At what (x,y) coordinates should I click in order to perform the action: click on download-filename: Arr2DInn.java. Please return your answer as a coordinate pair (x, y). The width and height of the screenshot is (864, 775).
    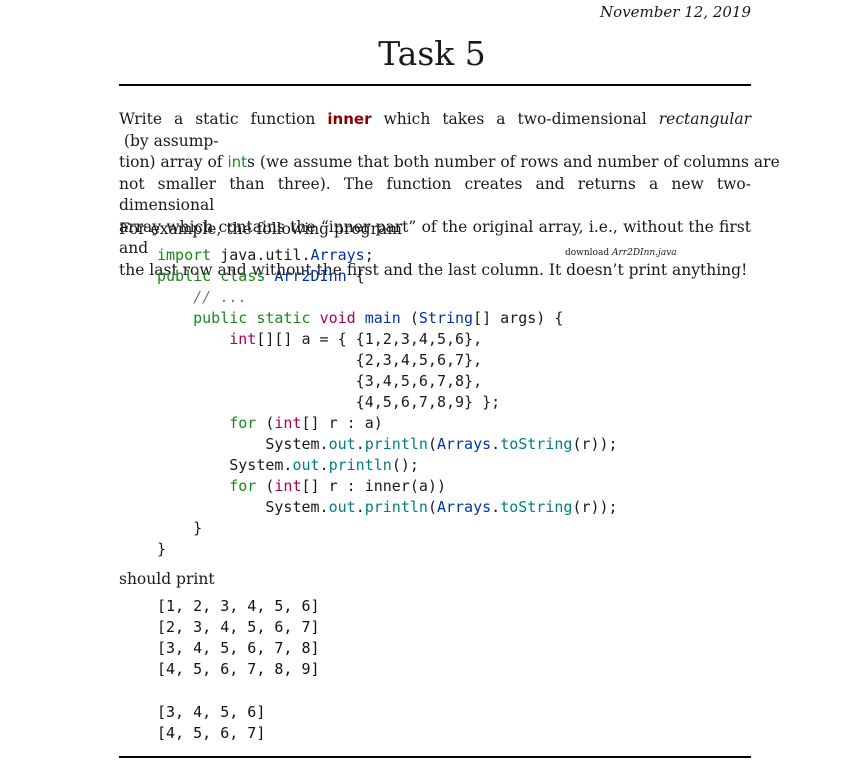
    Looking at the image, I should click on (644, 253).